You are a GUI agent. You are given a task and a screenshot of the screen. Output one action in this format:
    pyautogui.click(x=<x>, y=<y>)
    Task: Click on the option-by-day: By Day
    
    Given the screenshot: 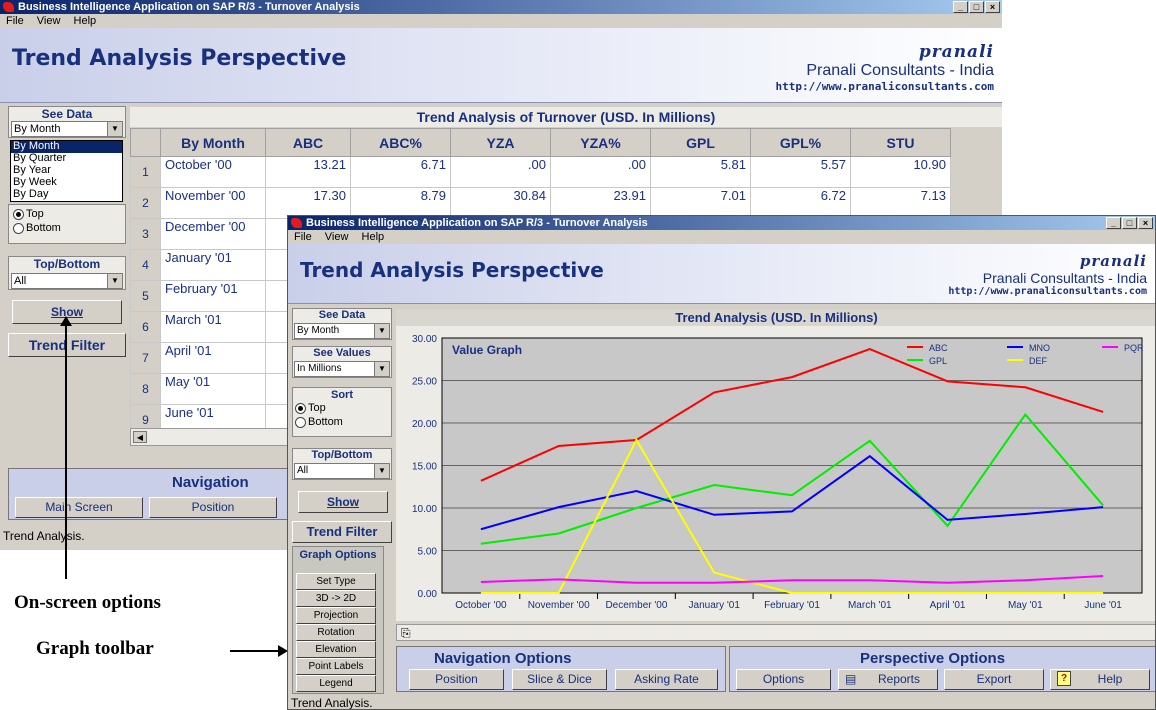 What is the action you would take?
    pyautogui.click(x=66, y=195)
    